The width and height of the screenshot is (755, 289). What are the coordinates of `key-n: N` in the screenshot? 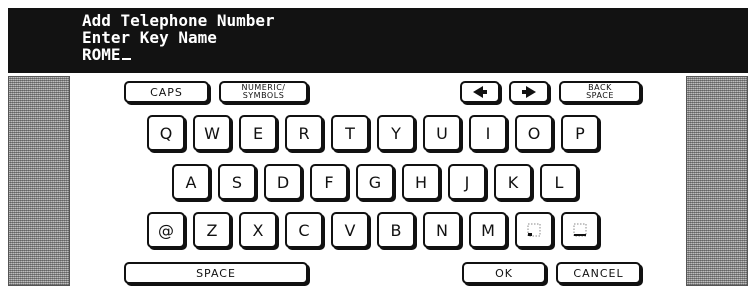 It's located at (442, 230).